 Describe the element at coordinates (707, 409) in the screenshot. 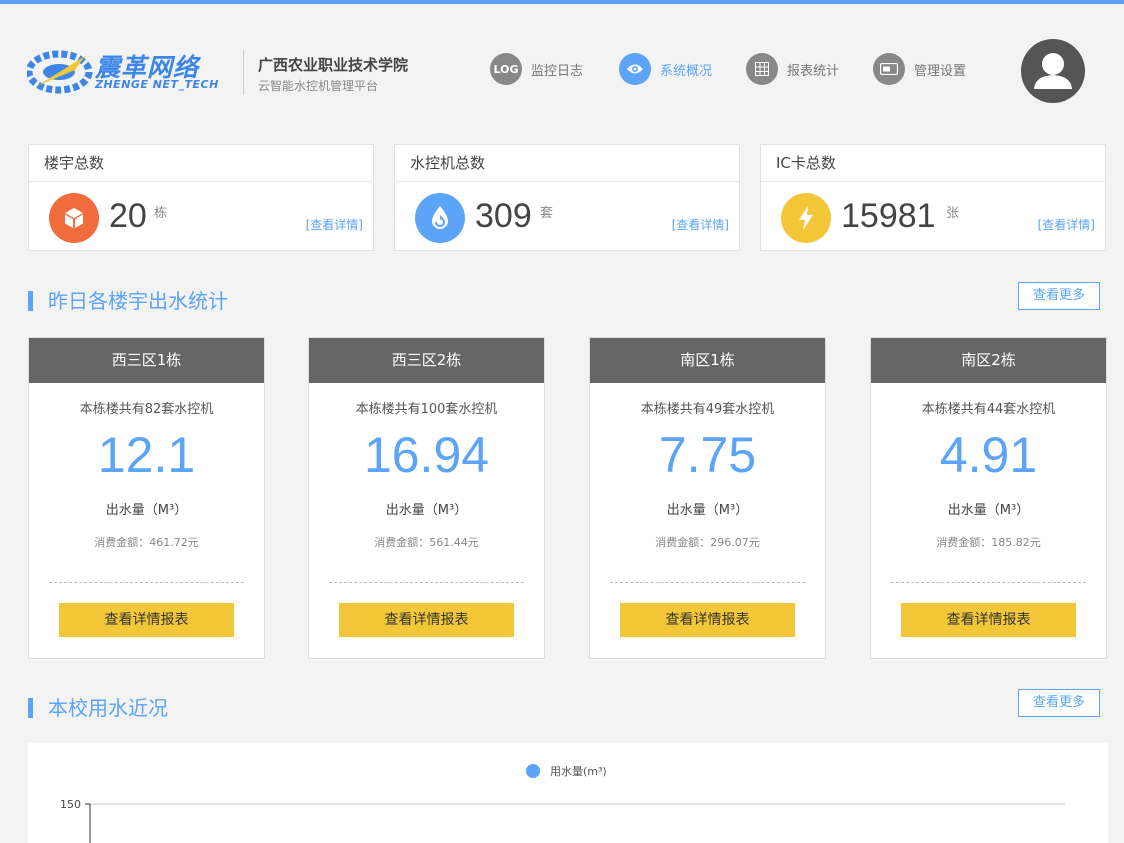

I see `controller-count: 本栋楼共有49套水控机` at that location.